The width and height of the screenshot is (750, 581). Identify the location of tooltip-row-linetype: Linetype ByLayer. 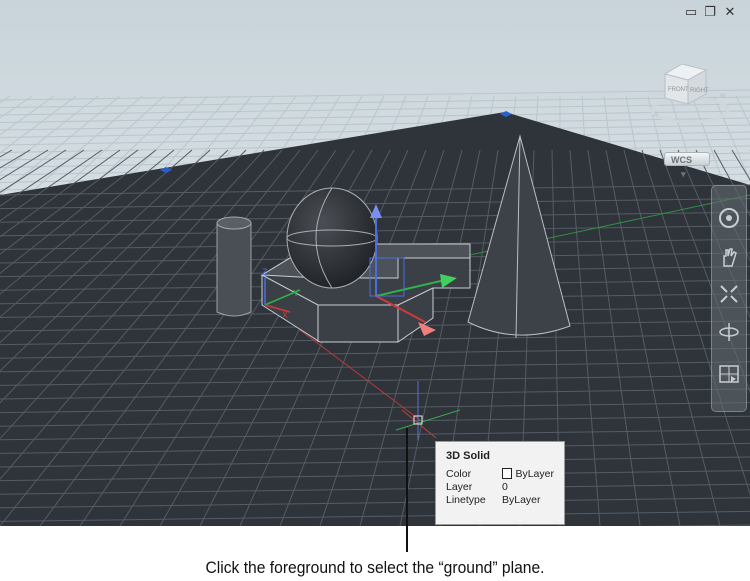
(500, 500).